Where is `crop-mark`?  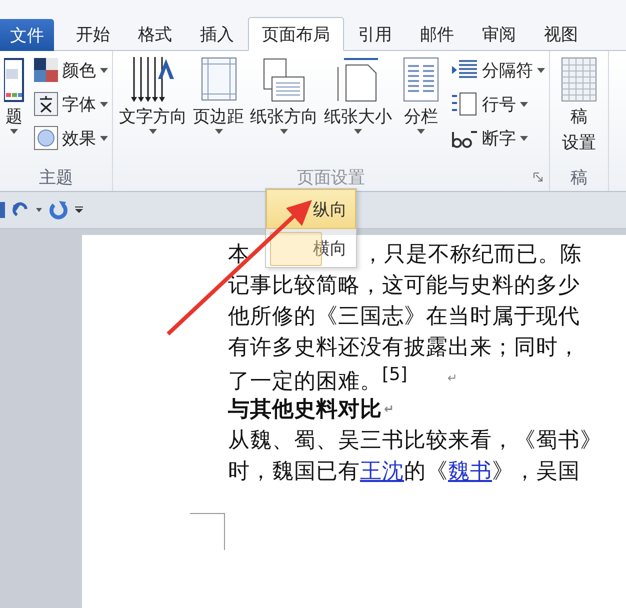
crop-mark is located at coordinates (207, 531).